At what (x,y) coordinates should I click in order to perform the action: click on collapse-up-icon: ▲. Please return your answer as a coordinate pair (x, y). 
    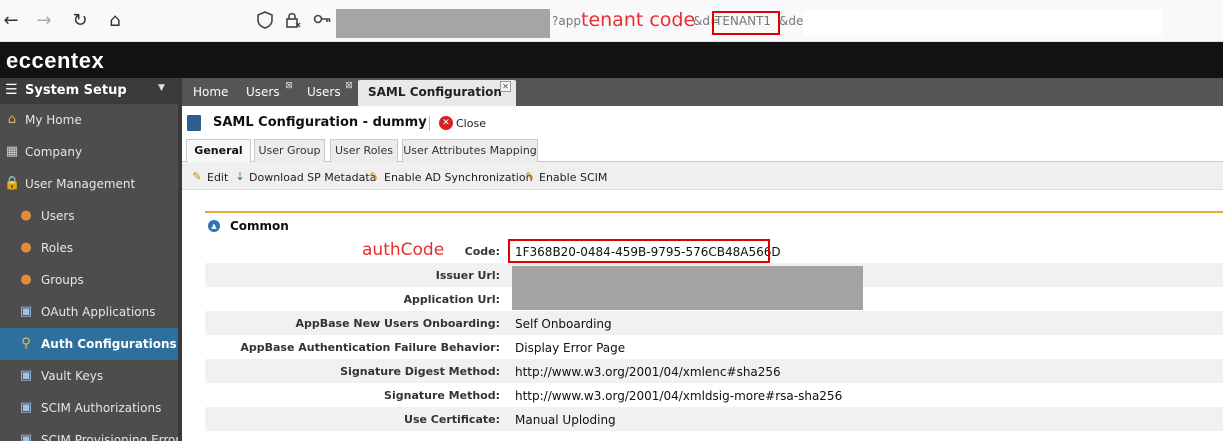
    Looking at the image, I should click on (214, 226).